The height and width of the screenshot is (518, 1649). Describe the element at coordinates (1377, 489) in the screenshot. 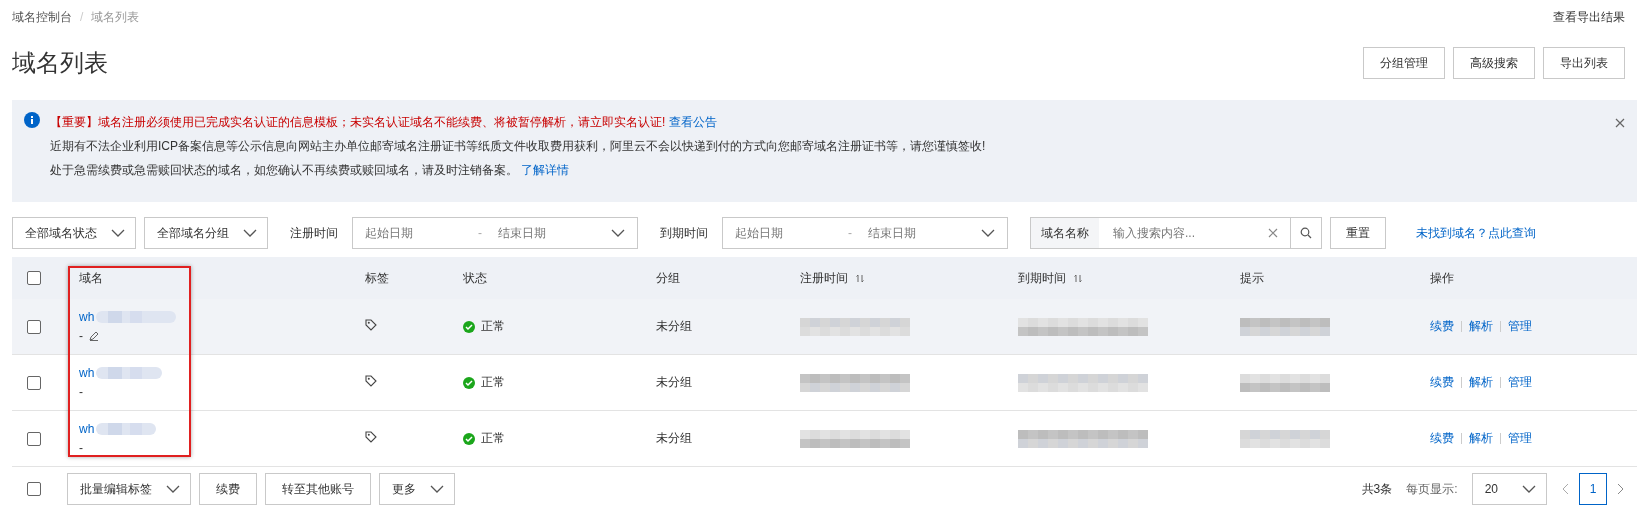

I see `total-count: 共3条` at that location.